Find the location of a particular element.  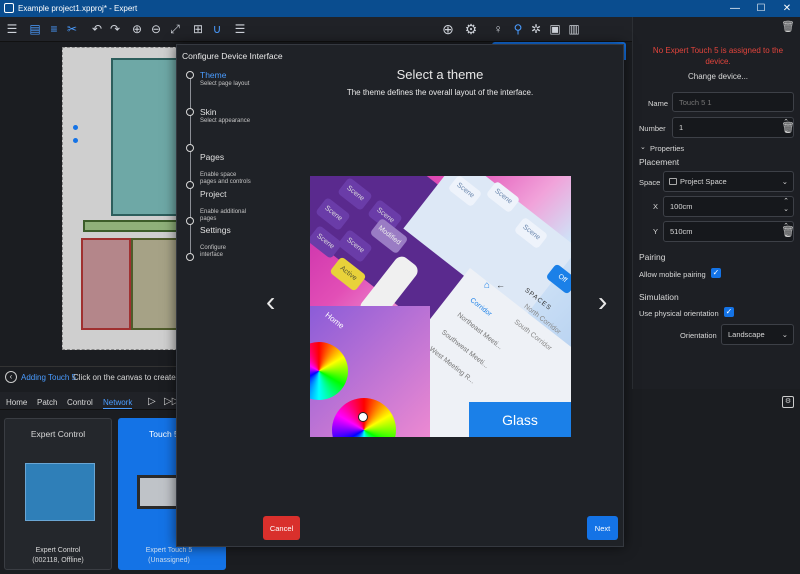

app-icon is located at coordinates (9, 8).